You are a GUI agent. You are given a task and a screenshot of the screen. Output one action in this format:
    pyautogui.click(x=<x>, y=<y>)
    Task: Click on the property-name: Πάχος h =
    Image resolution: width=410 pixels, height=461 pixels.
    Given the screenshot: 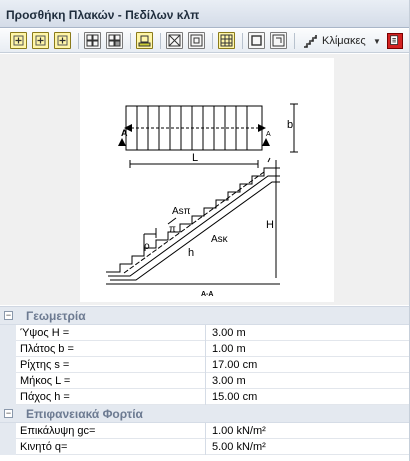 What is the action you would take?
    pyautogui.click(x=111, y=397)
    